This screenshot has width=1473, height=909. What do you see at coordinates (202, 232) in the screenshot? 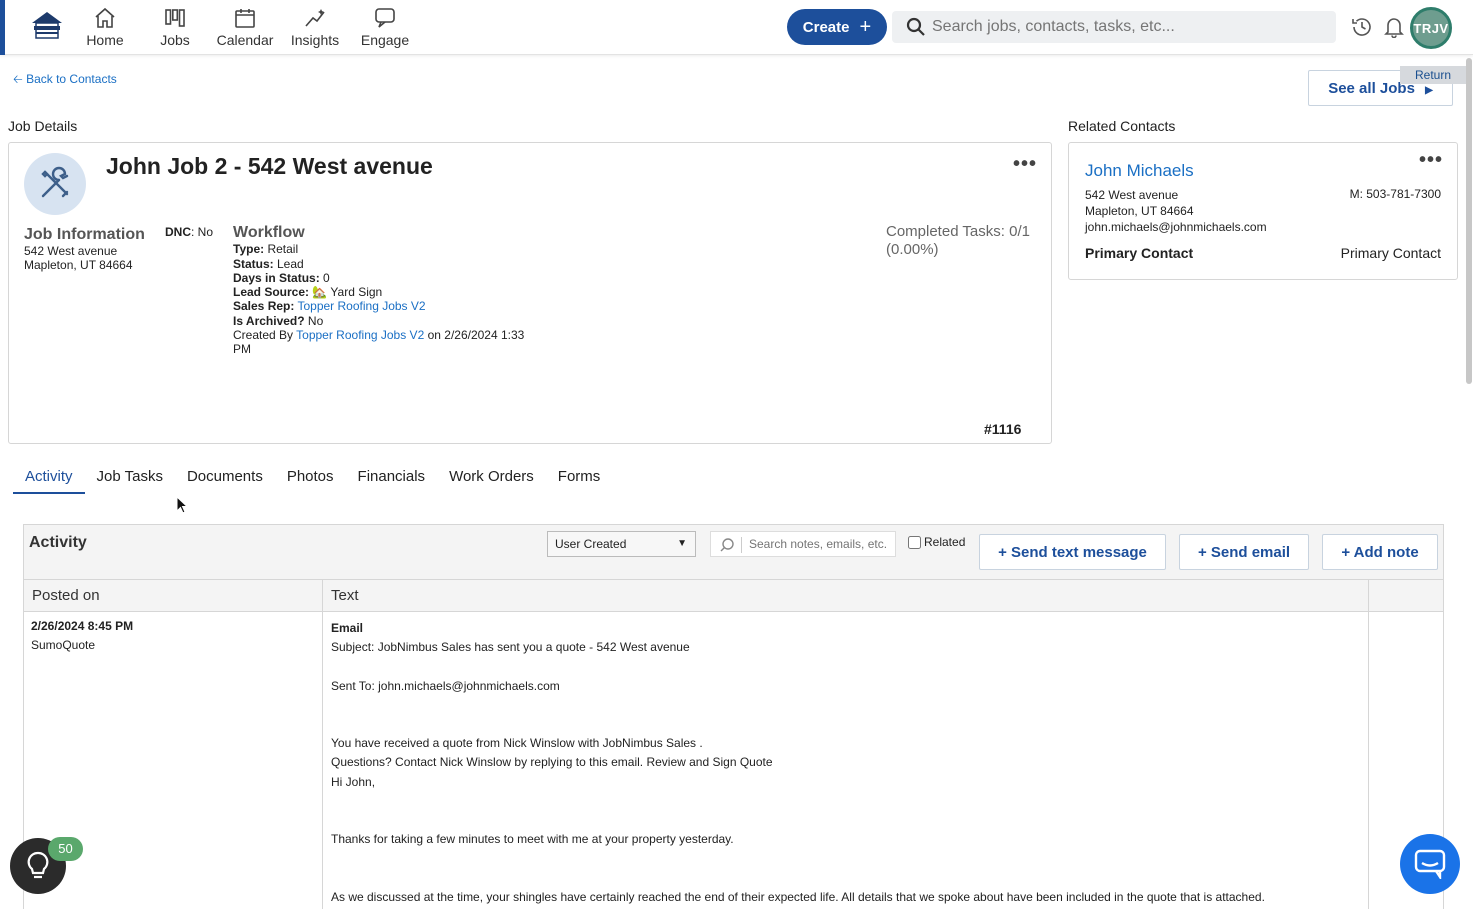
I see `dnc-value: : No` at bounding box center [202, 232].